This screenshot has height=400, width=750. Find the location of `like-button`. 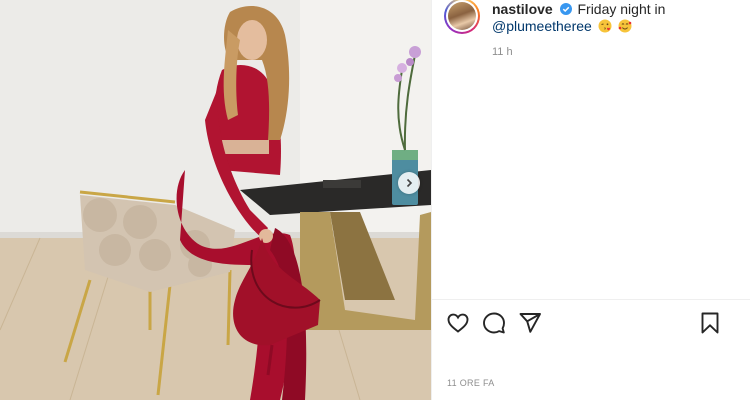

like-button is located at coordinates (458, 323).